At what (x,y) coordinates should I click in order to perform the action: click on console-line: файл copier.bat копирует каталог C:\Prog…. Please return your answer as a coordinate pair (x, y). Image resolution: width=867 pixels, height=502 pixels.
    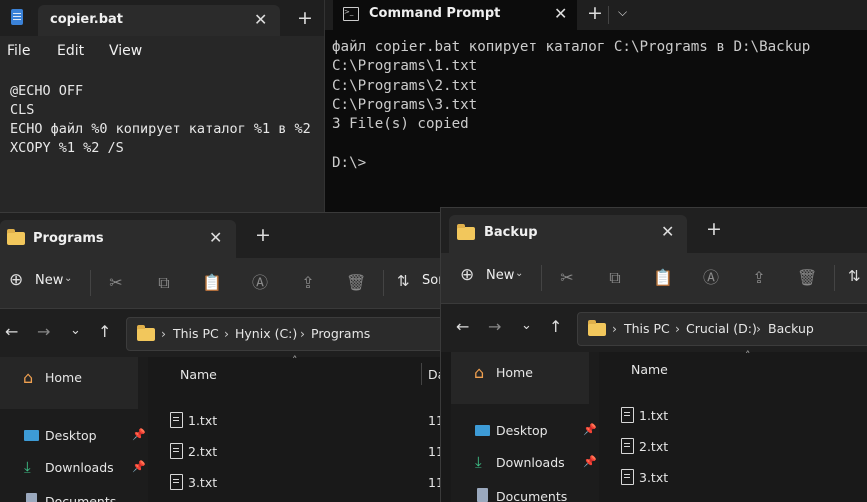
    Looking at the image, I should click on (571, 47).